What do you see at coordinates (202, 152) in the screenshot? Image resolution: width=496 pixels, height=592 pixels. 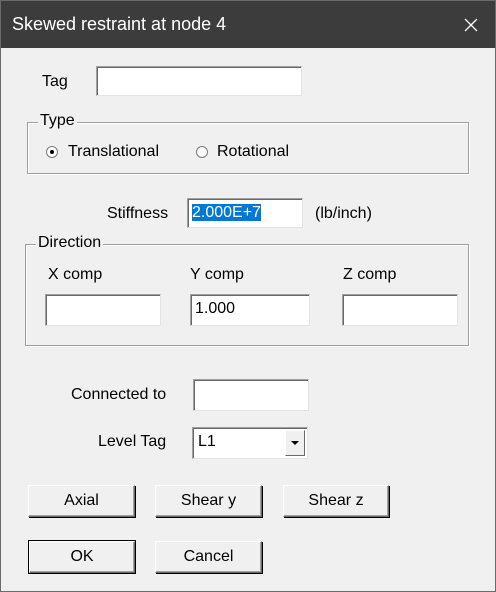 I see `rotational-radio` at bounding box center [202, 152].